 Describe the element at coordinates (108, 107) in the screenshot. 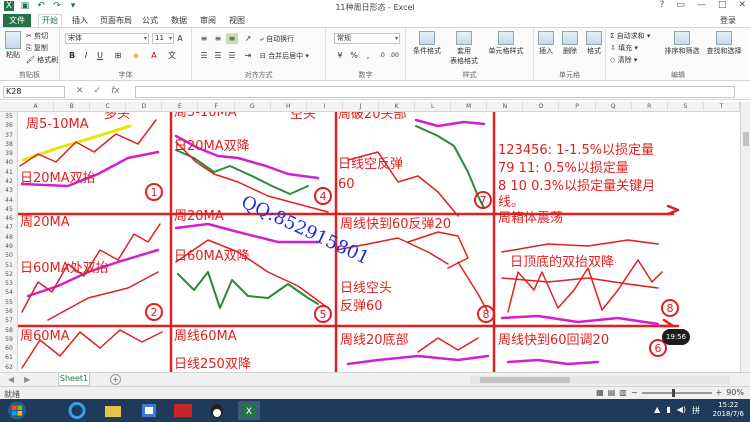

I see `column-header: C` at that location.